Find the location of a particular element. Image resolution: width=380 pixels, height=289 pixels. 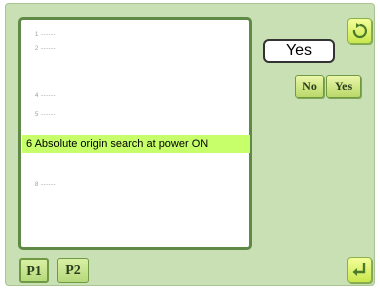

list-item: 5 ------ is located at coordinates (45, 115).